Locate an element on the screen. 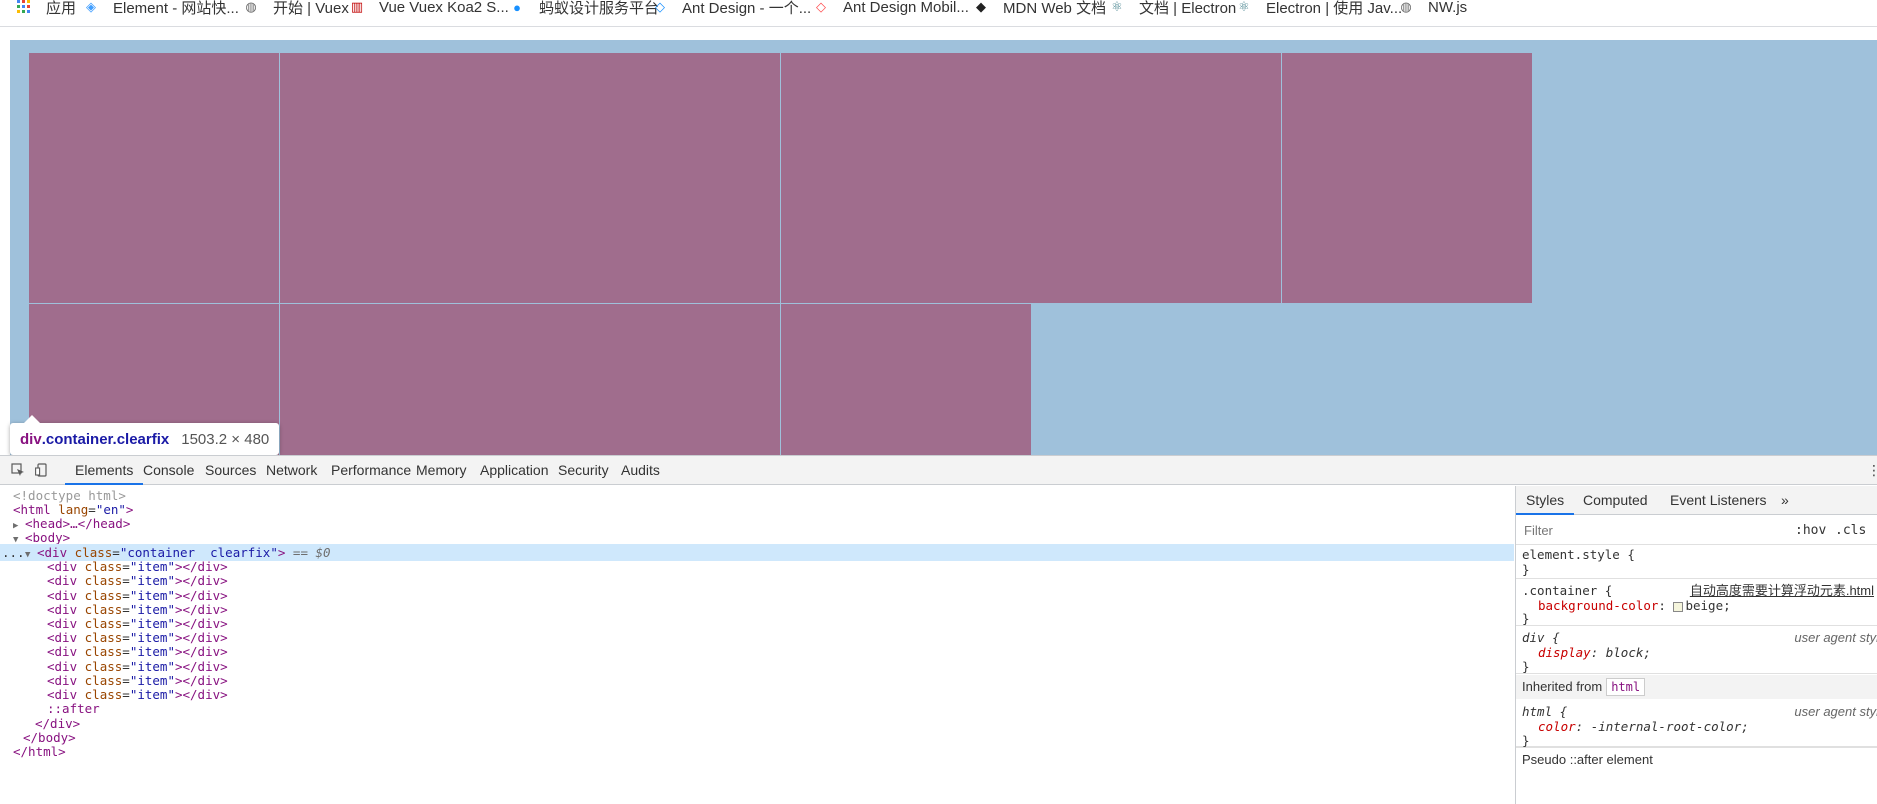 The height and width of the screenshot is (804, 1877). rule-selector: html { is located at coordinates (1545, 711).